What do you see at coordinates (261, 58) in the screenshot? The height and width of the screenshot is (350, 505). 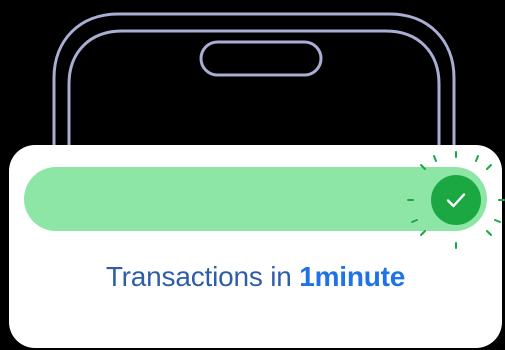 I see `phone-notch-icon` at bounding box center [261, 58].